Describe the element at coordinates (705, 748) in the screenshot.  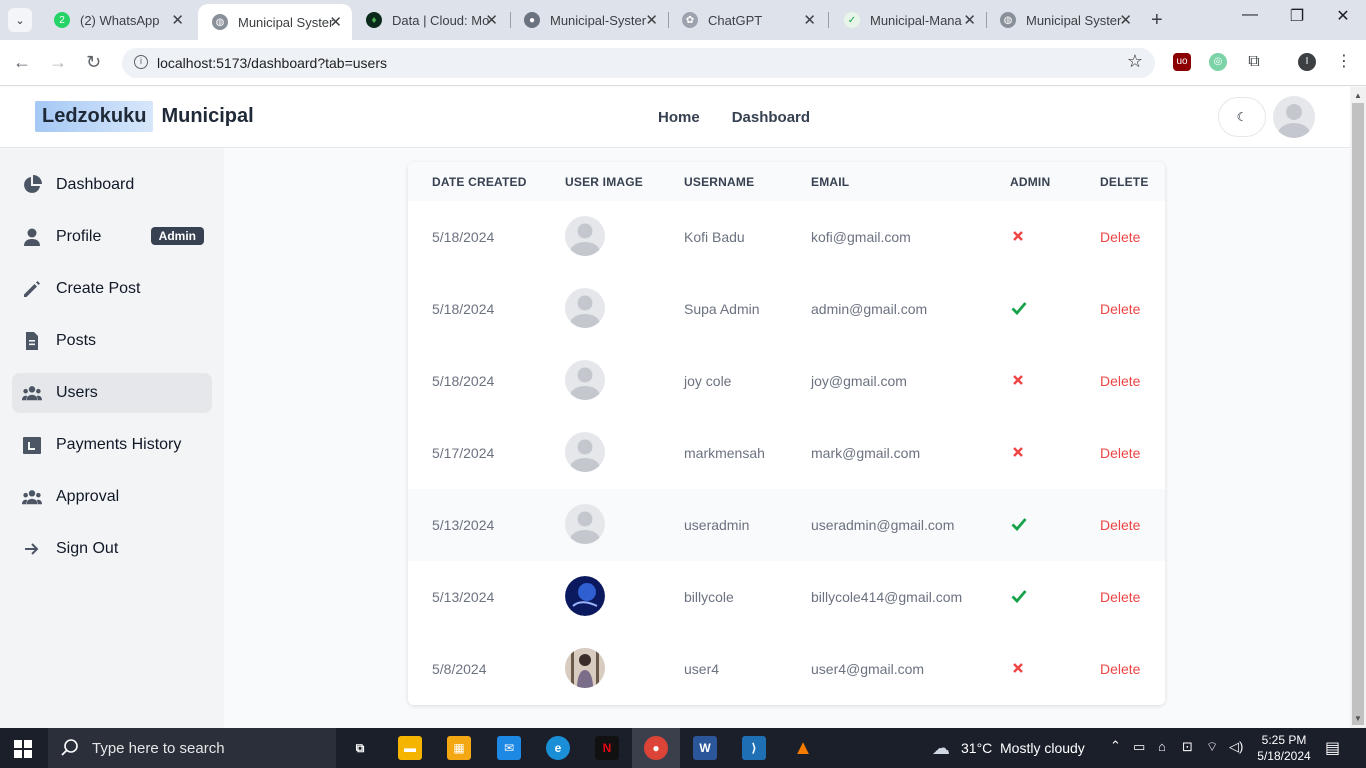
I see `word-icon: W` at that location.